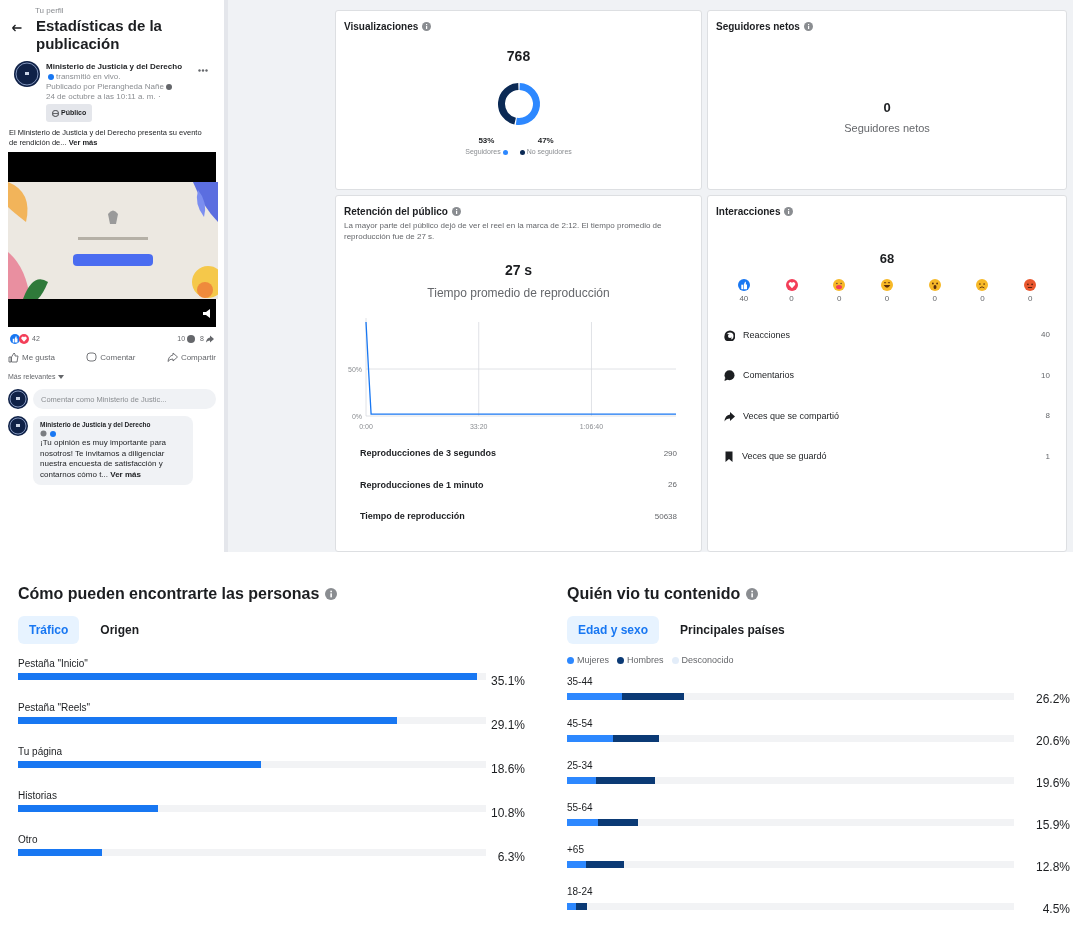 The height and width of the screenshot is (941, 1073). What do you see at coordinates (88, 76) in the screenshot?
I see `post-action-text: transmitió en vivo.` at bounding box center [88, 76].